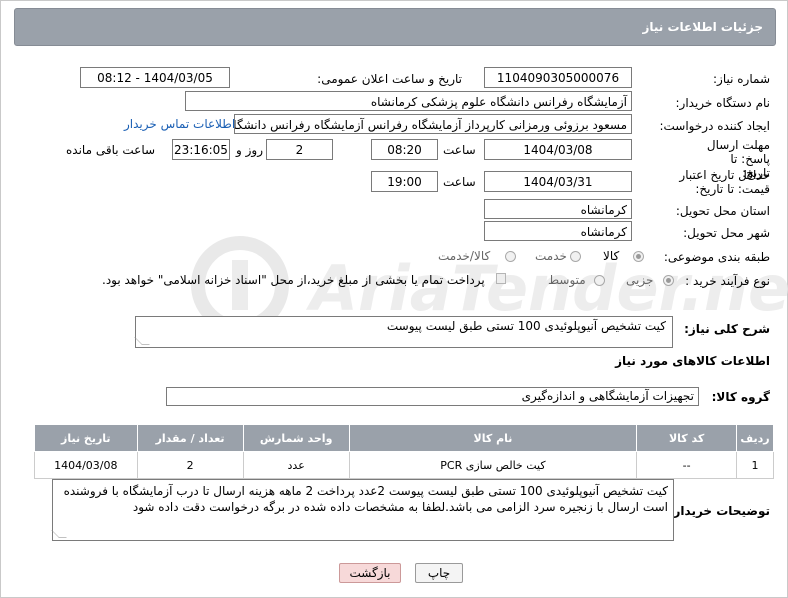  Describe the element at coordinates (741, 79) in the screenshot. I see `need-number-label: شماره نیاز:` at that location.